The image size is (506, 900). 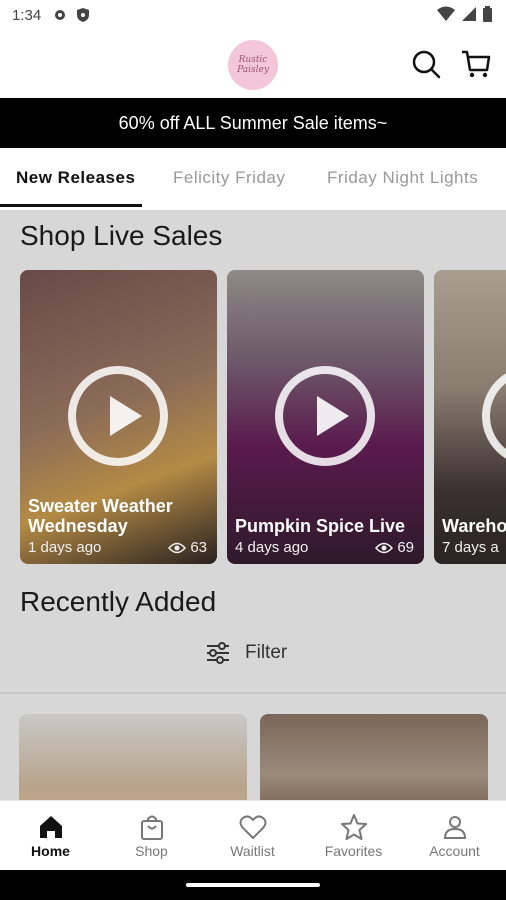 What do you see at coordinates (470, 417) in the screenshot?
I see `live-sale-card: Wareho 7 days a` at bounding box center [470, 417].